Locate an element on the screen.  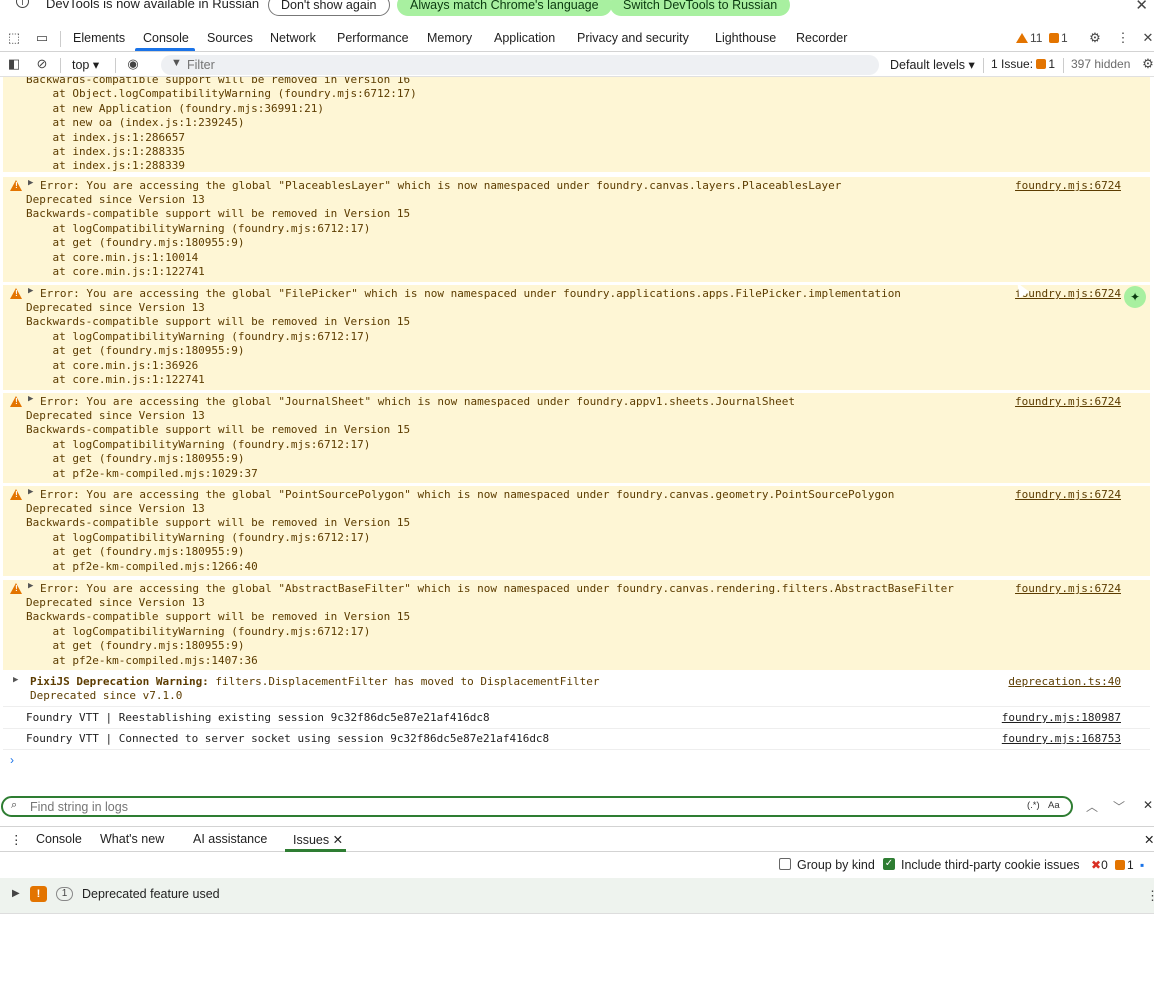
log-levels-label: Default levels is located at coordinates (928, 65).